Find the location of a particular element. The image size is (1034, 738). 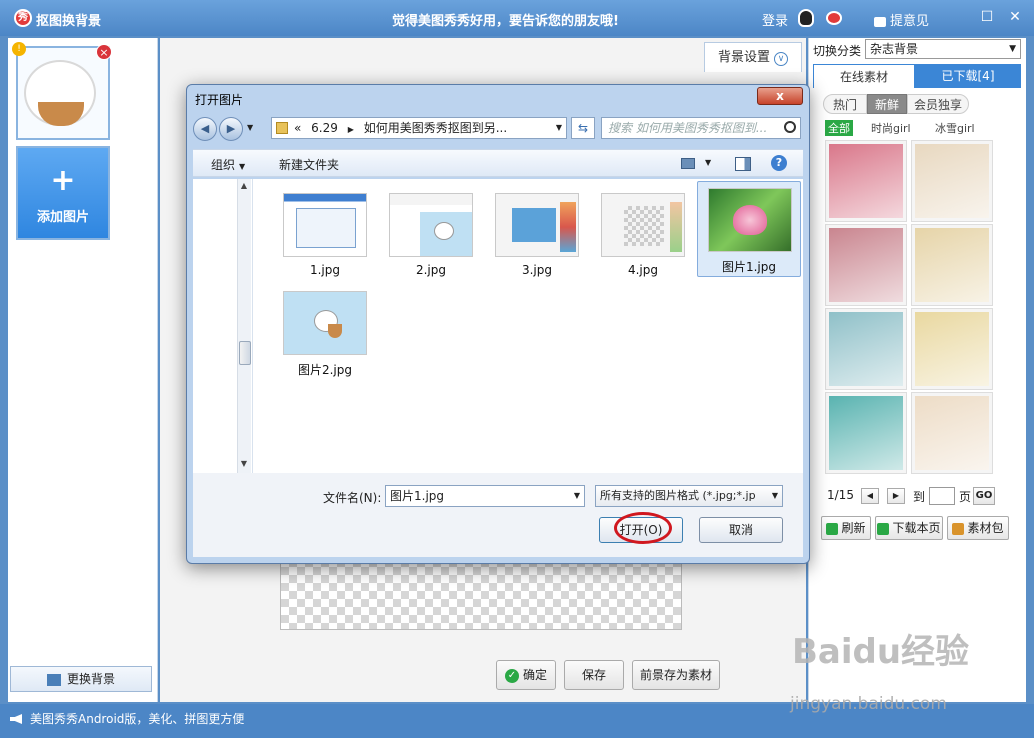

organize-menu: 组织 ▼ is located at coordinates (228, 164).